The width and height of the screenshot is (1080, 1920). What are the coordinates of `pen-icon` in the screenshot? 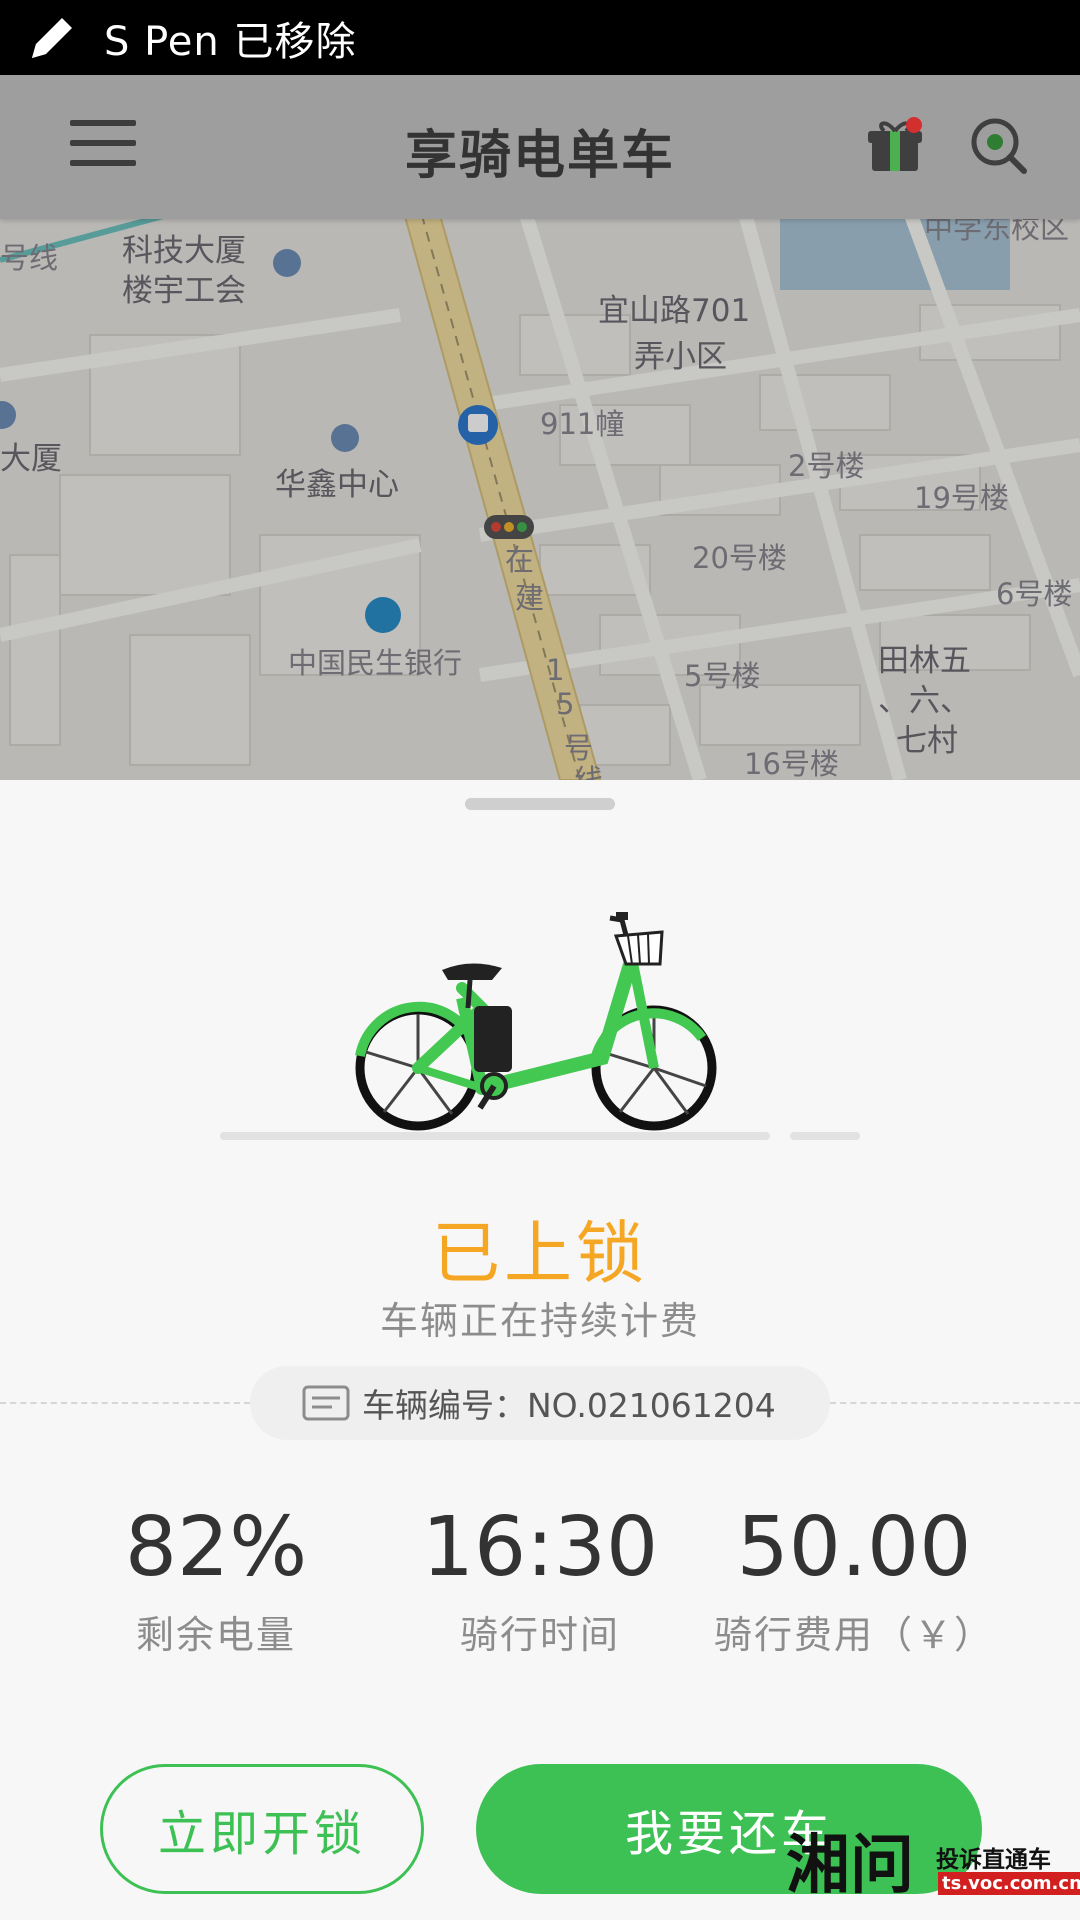 It's located at (52, 37).